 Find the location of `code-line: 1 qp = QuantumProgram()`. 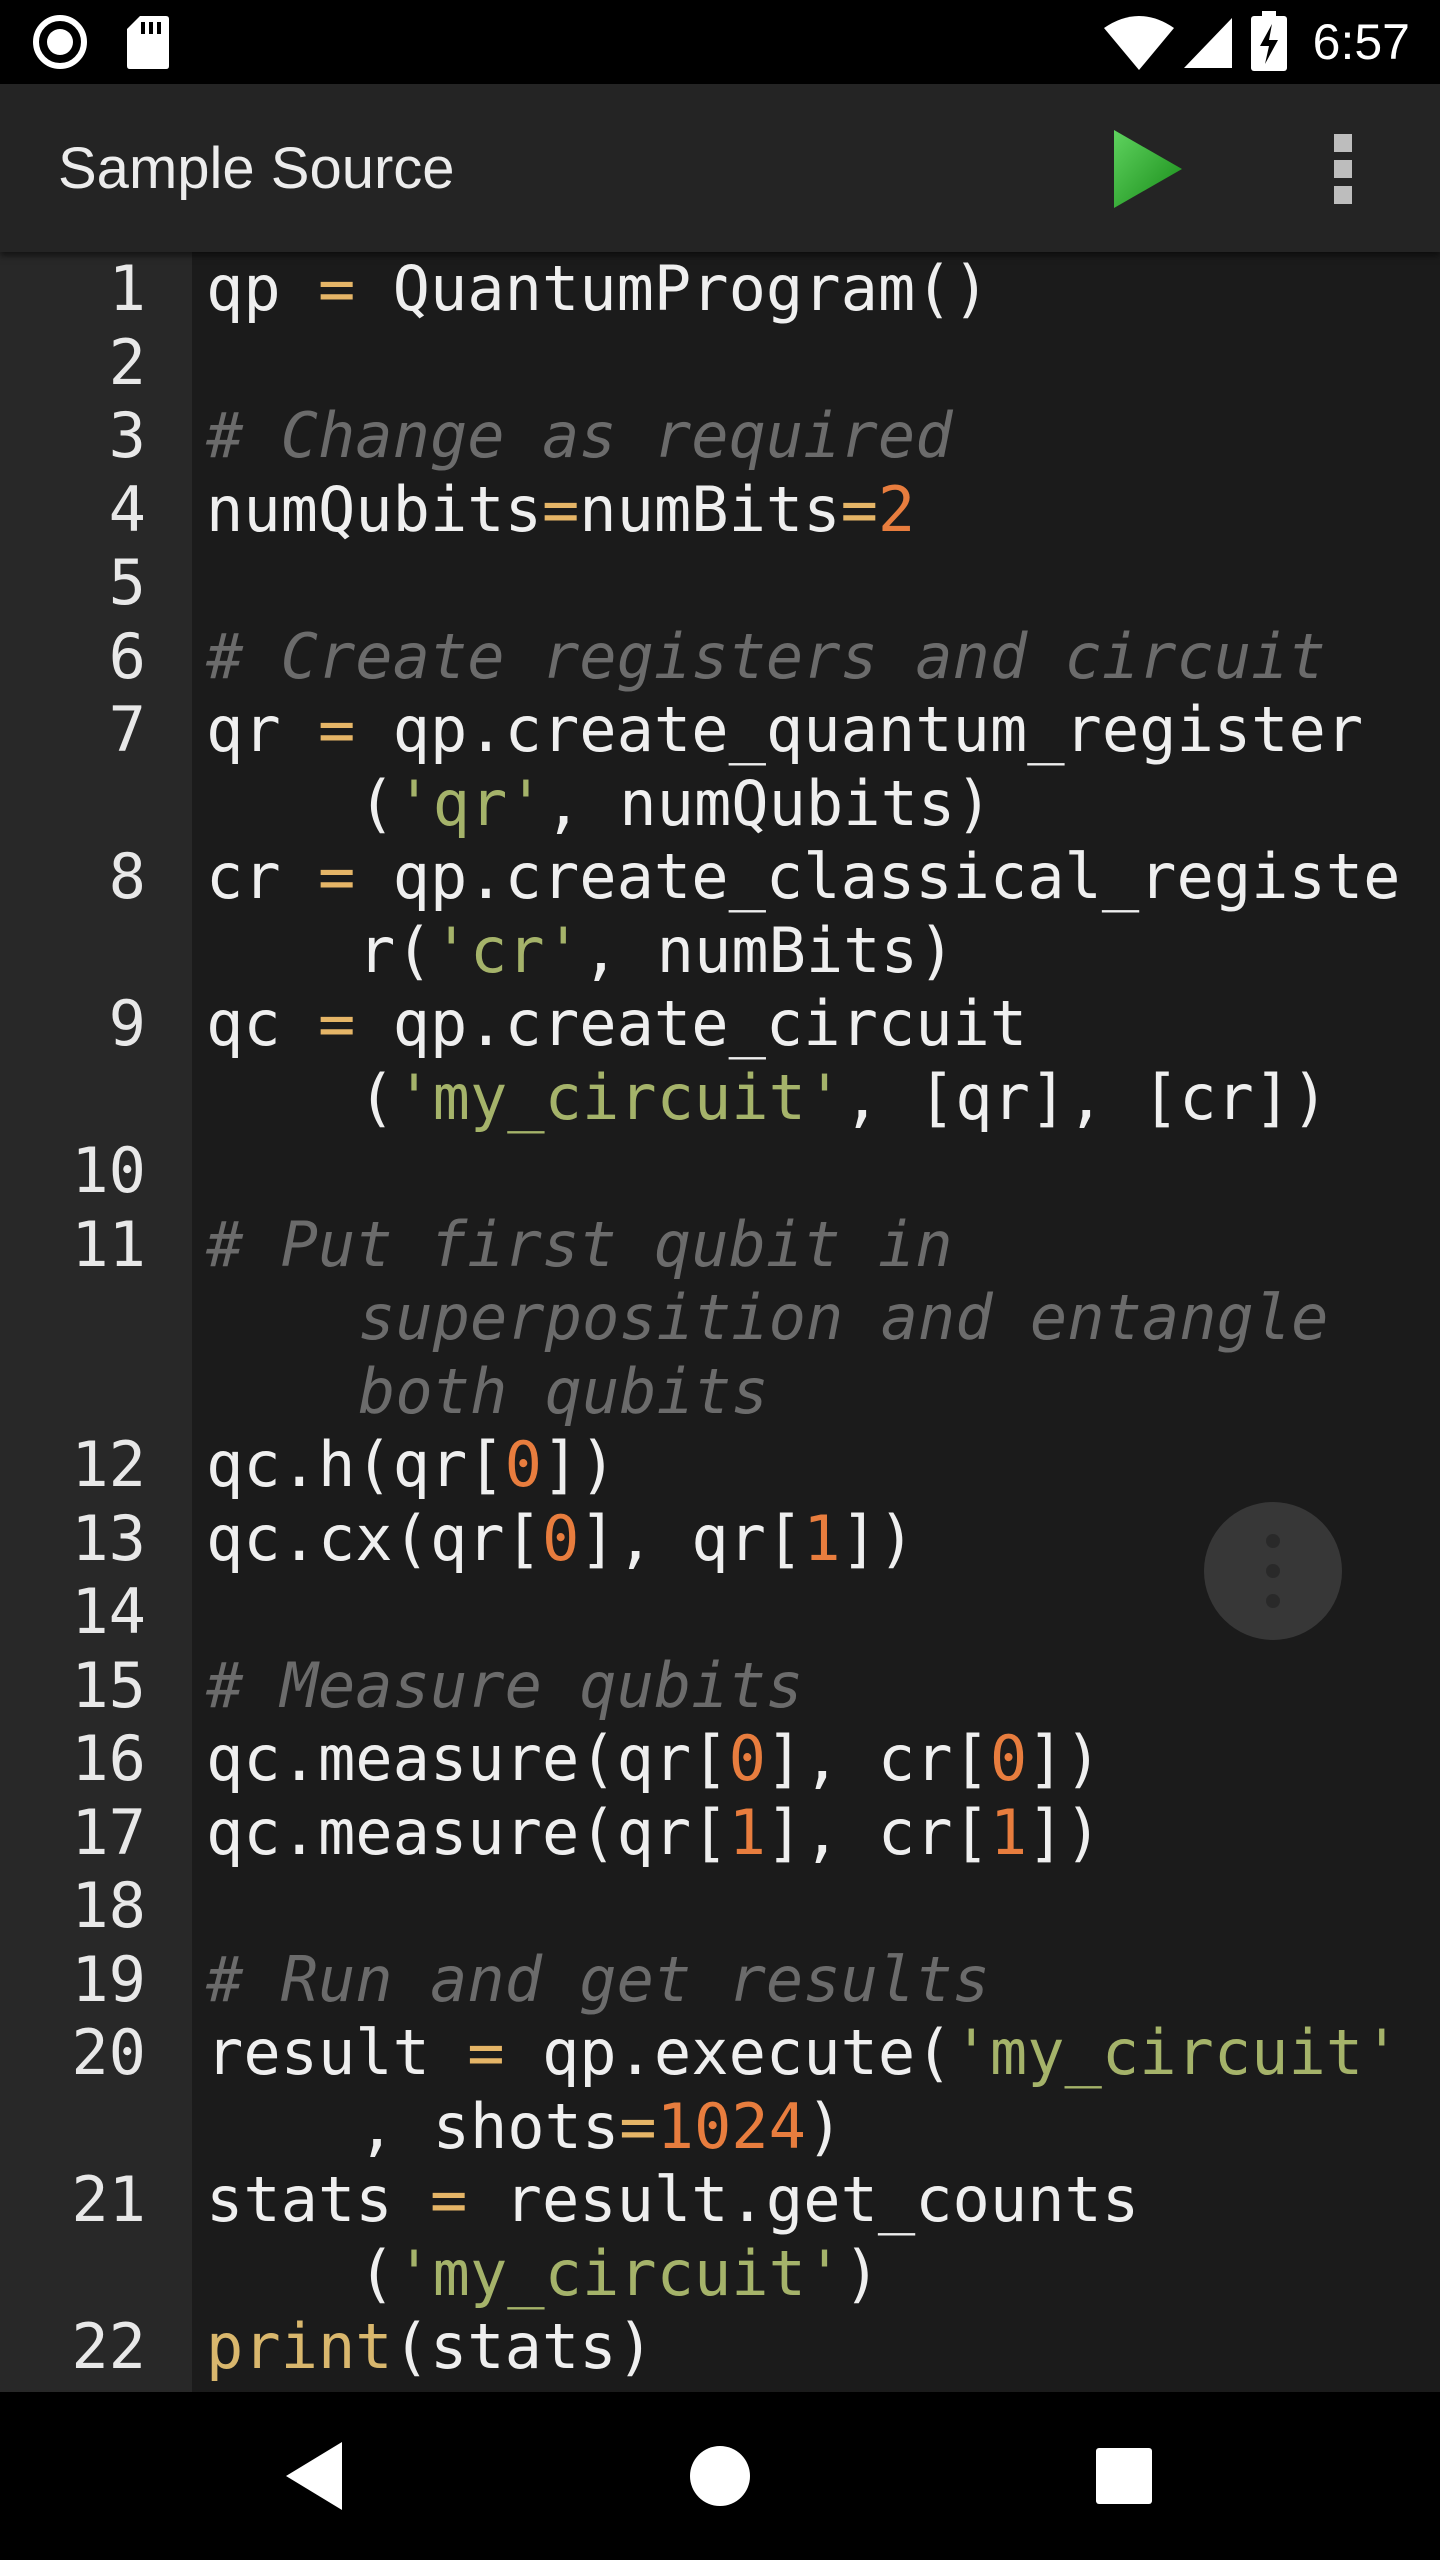

code-line: 1 qp = QuantumProgram() is located at coordinates (720, 289).